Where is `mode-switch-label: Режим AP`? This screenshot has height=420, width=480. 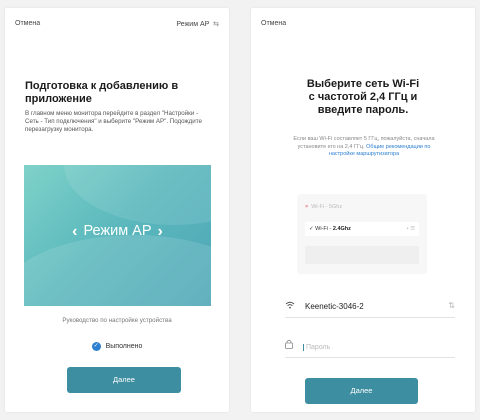
mode-switch-label: Режим AP is located at coordinates (193, 24).